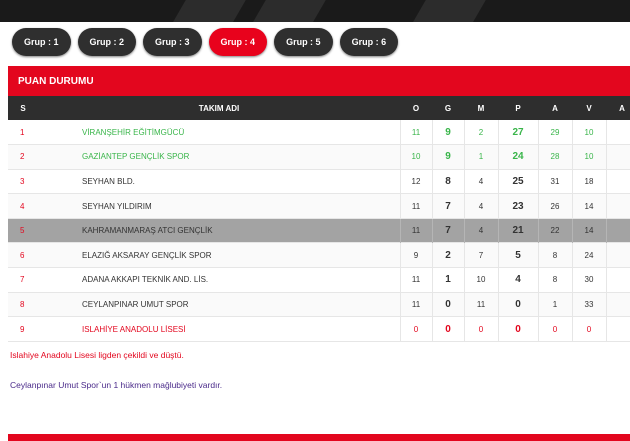  I want to click on cell-v: 14, so click(588, 206).